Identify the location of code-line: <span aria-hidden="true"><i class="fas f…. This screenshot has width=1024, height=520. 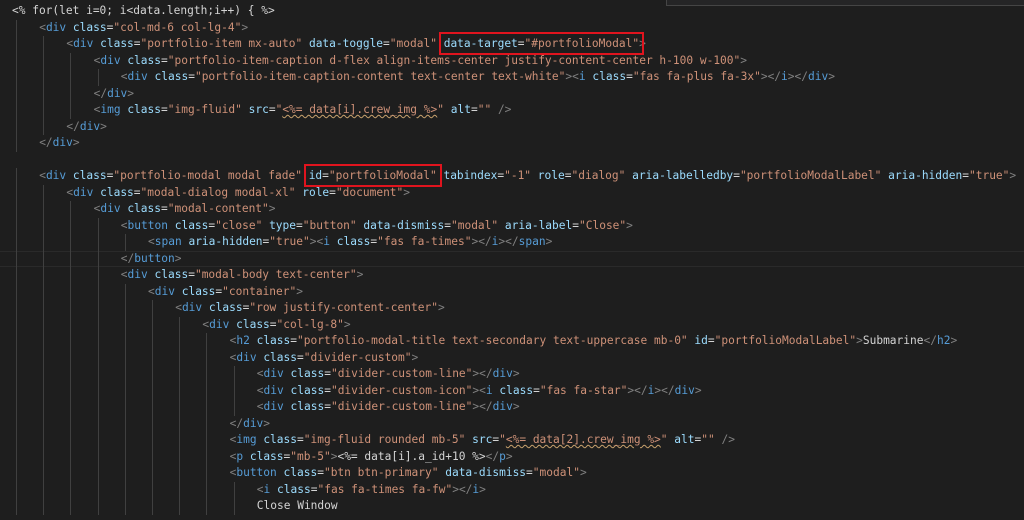
(350, 242).